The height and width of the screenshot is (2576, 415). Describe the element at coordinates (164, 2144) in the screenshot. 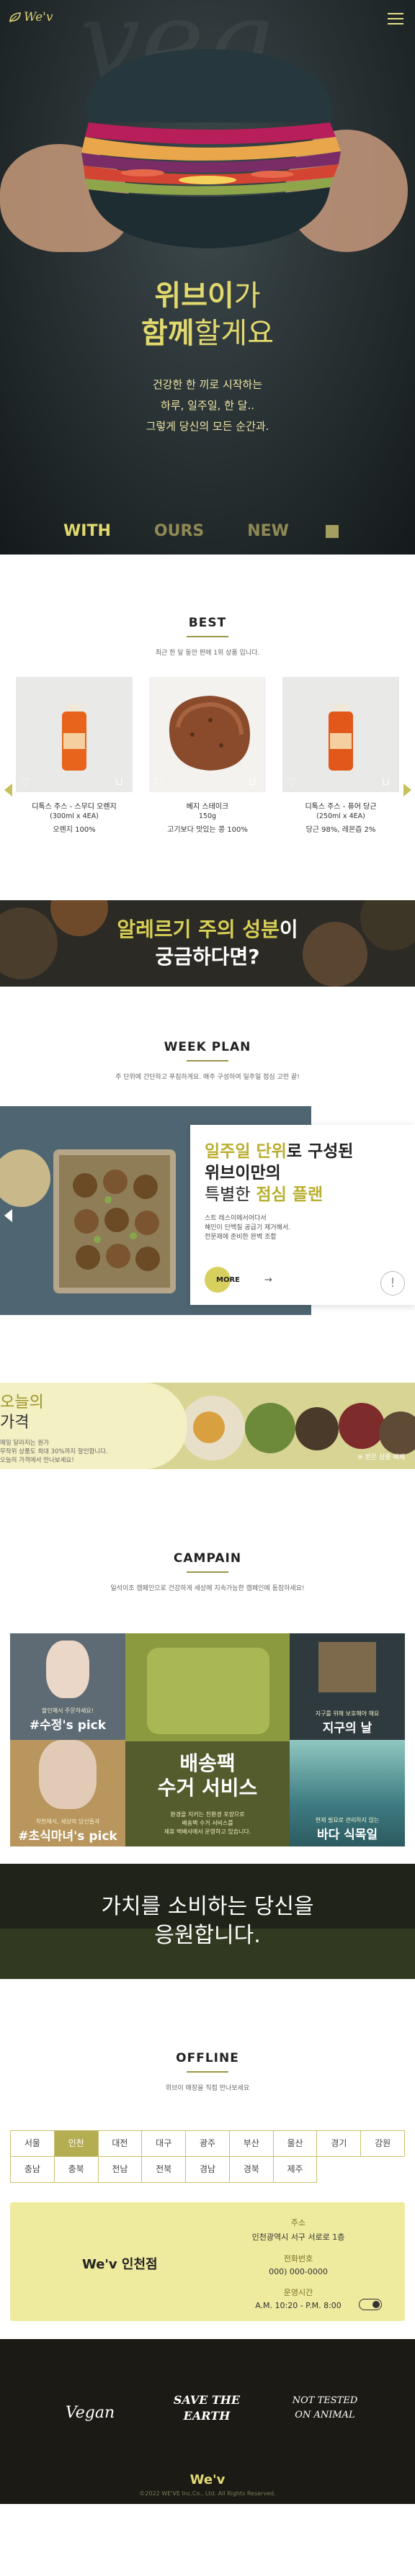

I see `region-daegu: 대구` at that location.